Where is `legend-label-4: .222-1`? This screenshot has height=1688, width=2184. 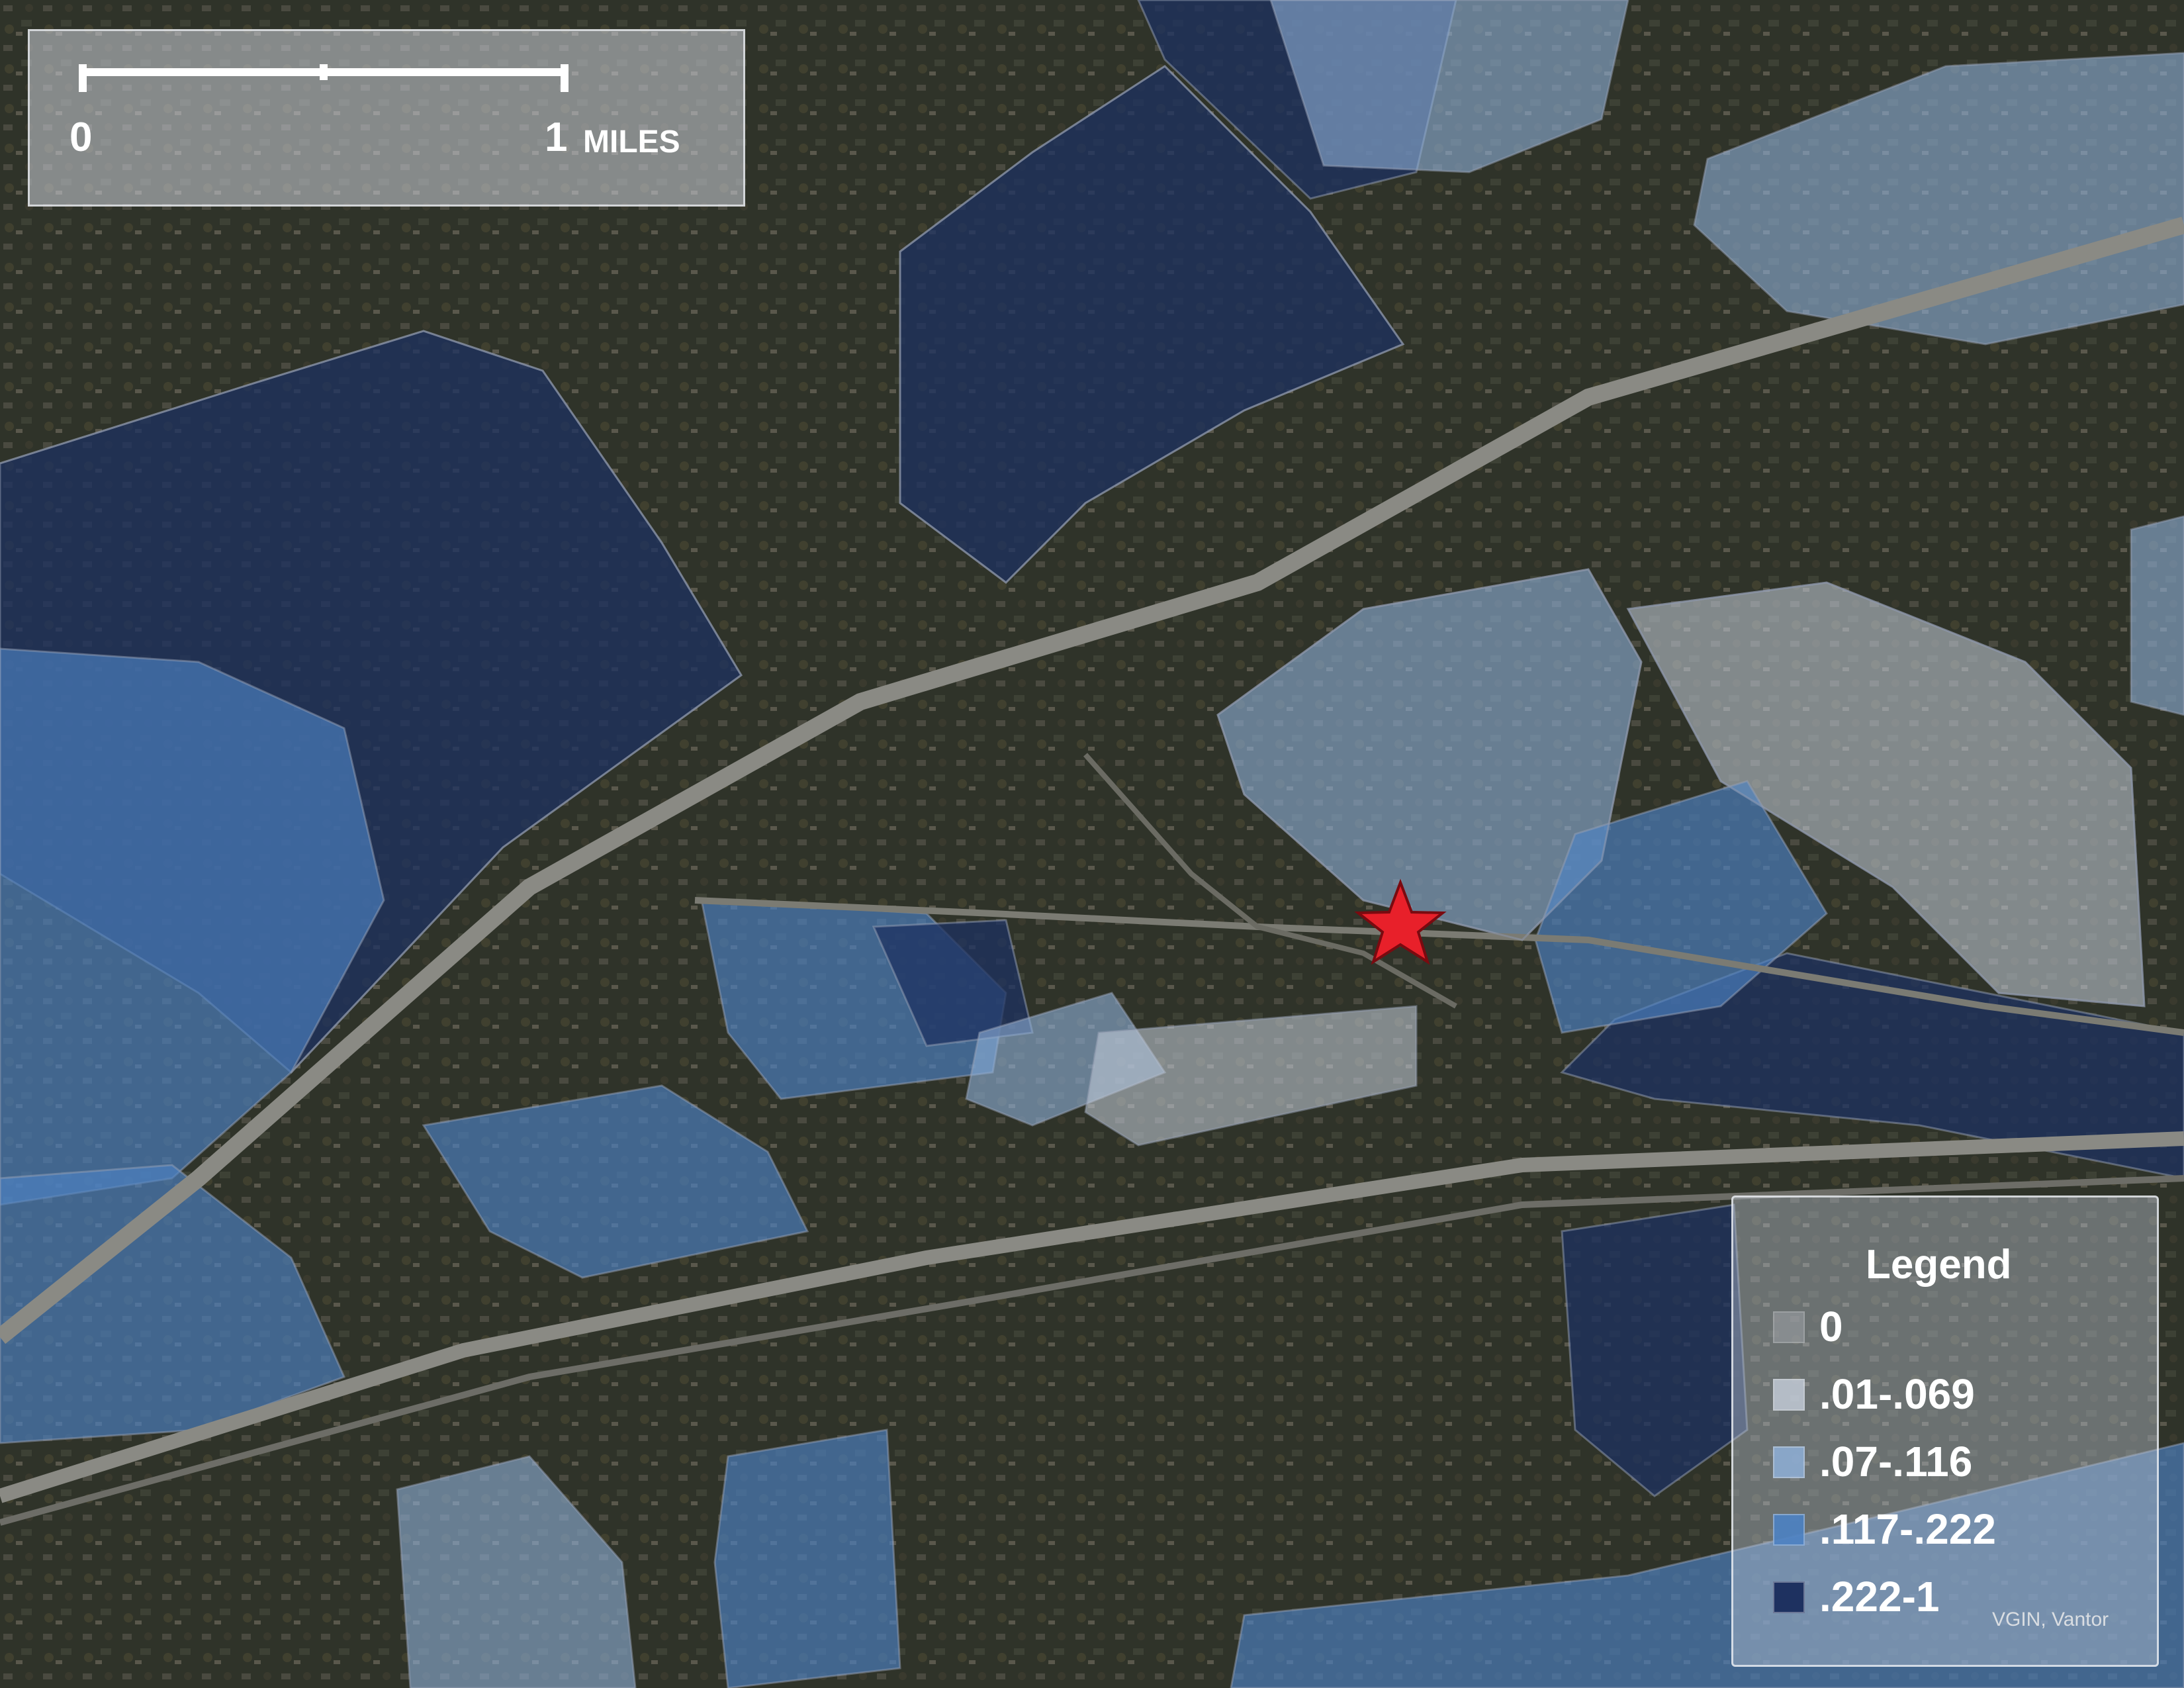 legend-label-4: .222-1 is located at coordinates (1880, 1596).